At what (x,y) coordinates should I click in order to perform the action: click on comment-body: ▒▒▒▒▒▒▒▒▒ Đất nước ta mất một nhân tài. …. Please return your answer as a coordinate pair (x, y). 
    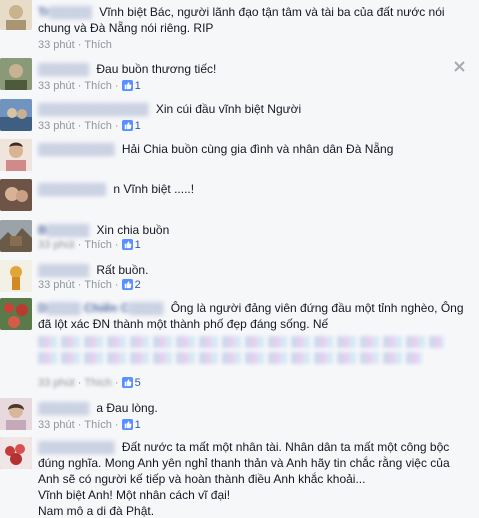
    Looking at the image, I should click on (251, 478).